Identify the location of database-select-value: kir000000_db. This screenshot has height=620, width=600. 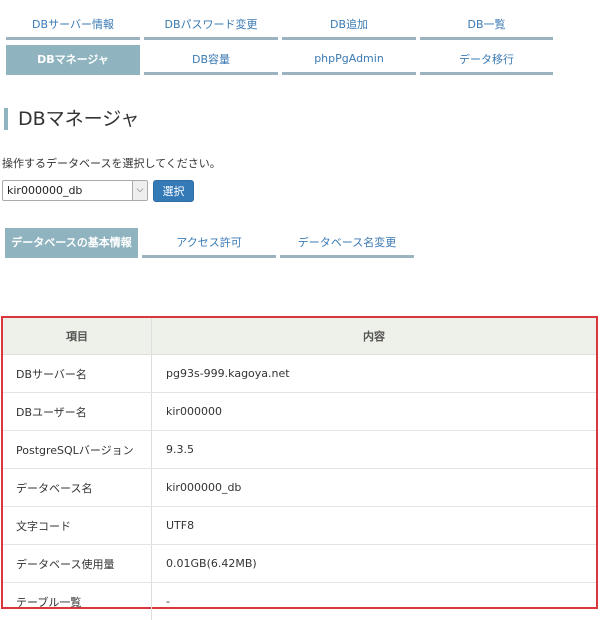
(44, 190).